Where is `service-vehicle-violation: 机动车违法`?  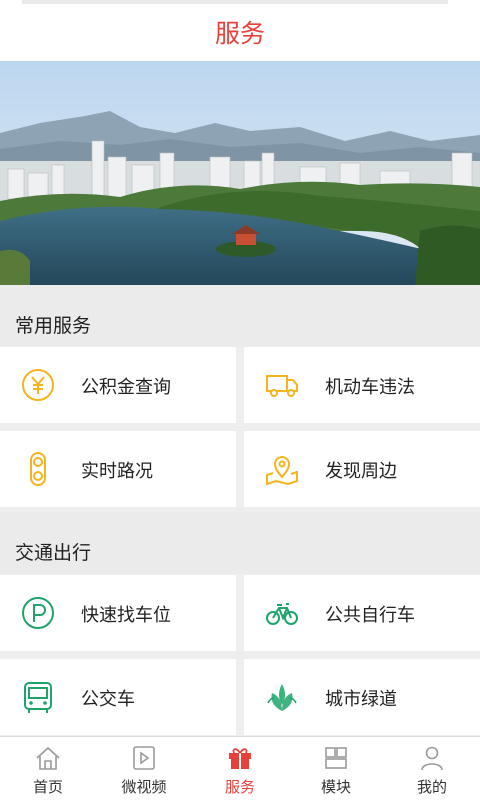 service-vehicle-violation: 机动车违法 is located at coordinates (362, 385).